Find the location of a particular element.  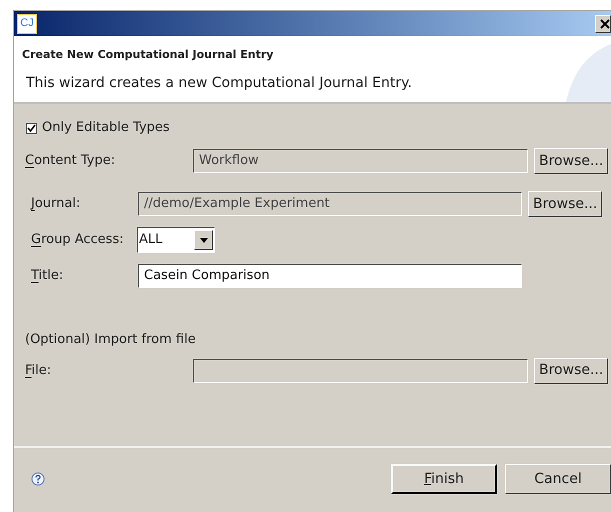

dropdown-arrow-icon is located at coordinates (204, 240).